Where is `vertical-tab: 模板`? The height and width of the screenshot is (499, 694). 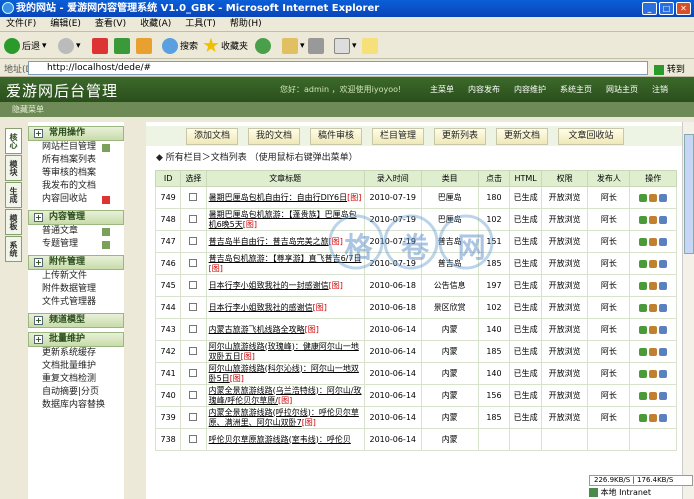
vertical-tab: 模板 is located at coordinates (13, 222).